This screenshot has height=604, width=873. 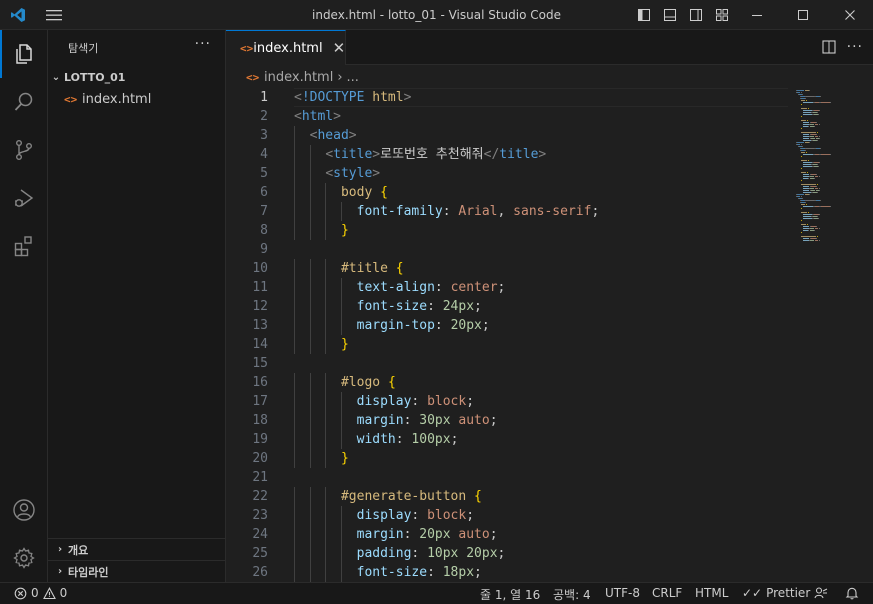 I want to click on editor-more-button: ···, so click(x=855, y=47).